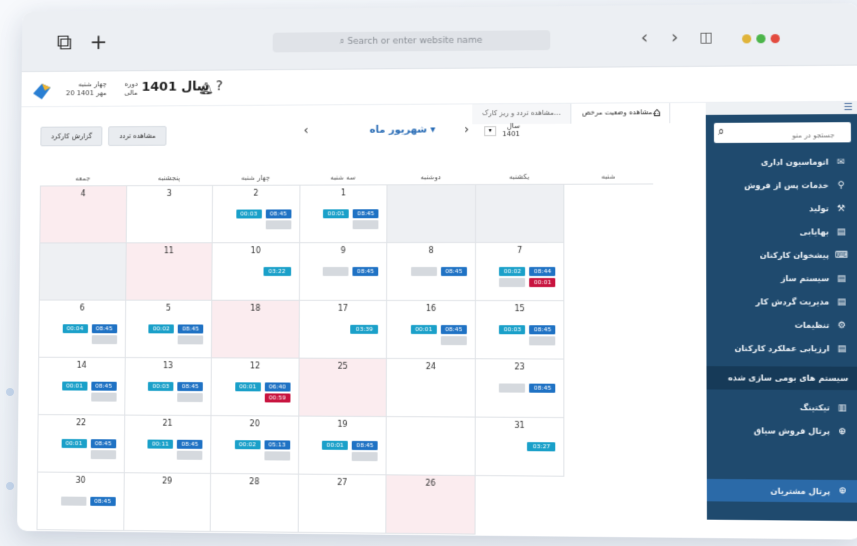 This screenshot has height=546, width=857. Describe the element at coordinates (781, 231) in the screenshot. I see `sidebar-item: بهایابی ▤` at that location.